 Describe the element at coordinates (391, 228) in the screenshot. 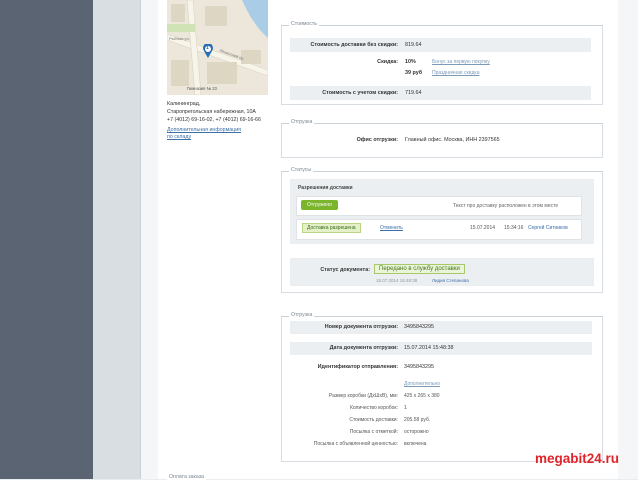

I see `cancel-link: Отменить` at that location.